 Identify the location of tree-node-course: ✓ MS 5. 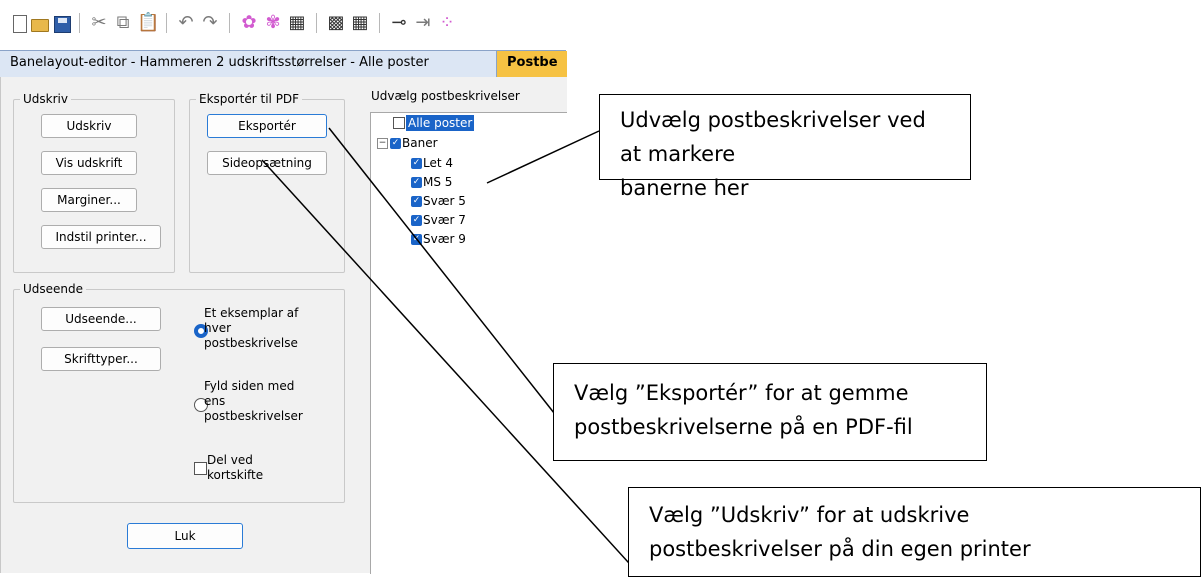
(431, 182).